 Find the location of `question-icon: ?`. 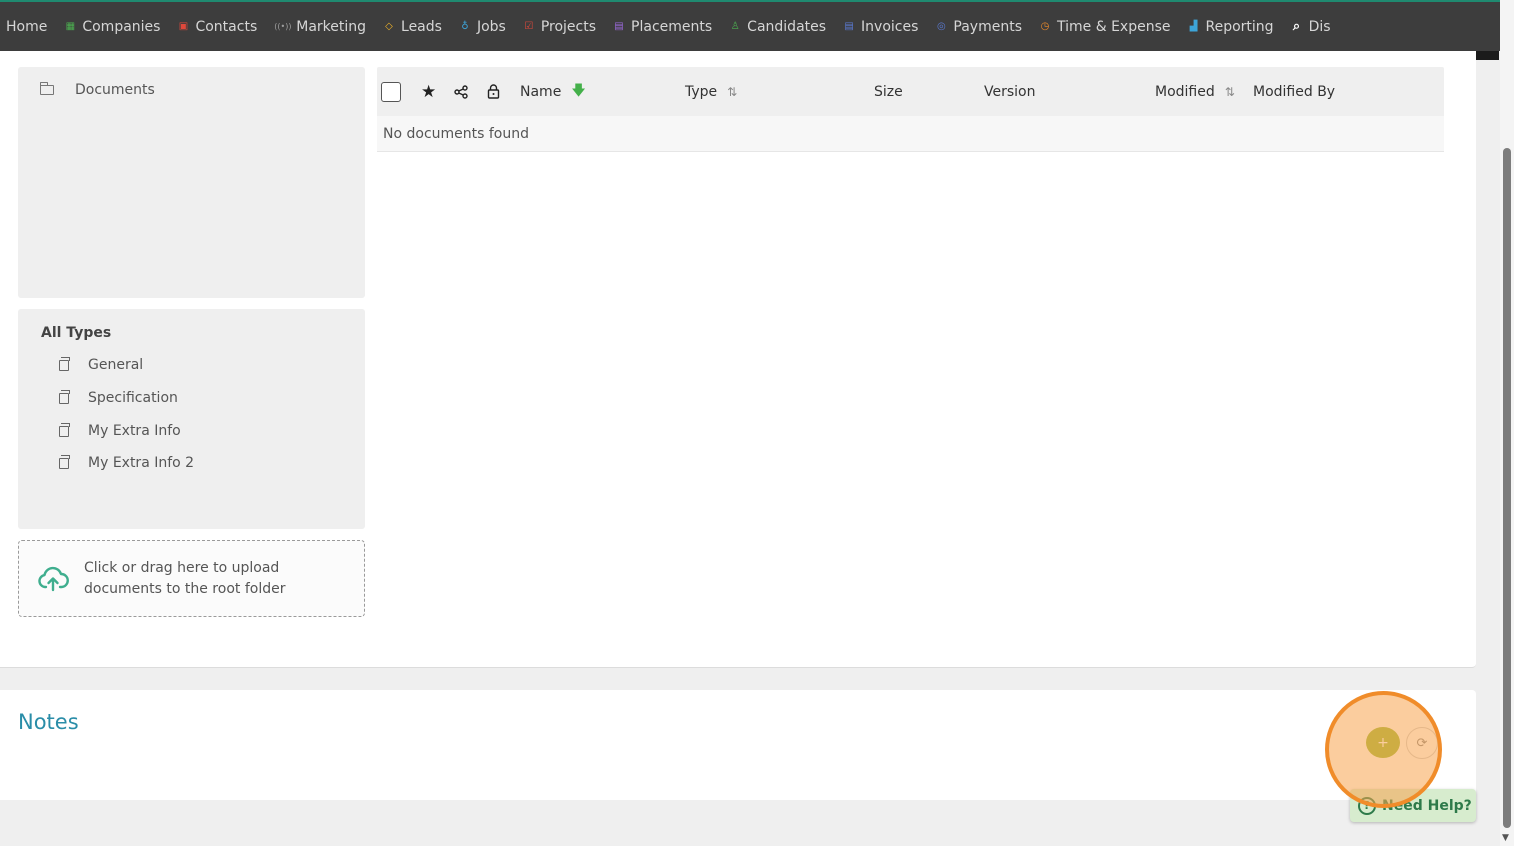

question-icon: ? is located at coordinates (1367, 805).